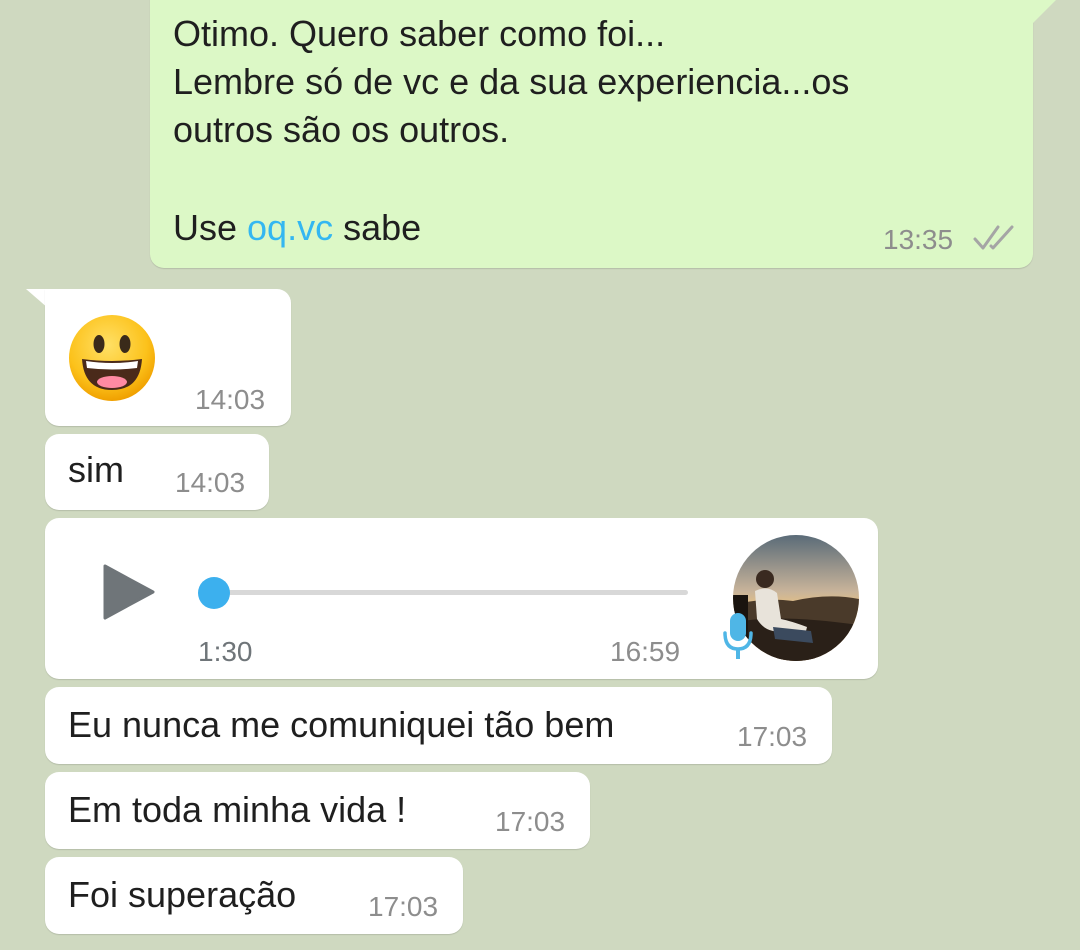 The height and width of the screenshot is (950, 1080). I want to click on incoming-message-bubble: Eu nunca me comuniquei tão bem 17:03, so click(438, 725).